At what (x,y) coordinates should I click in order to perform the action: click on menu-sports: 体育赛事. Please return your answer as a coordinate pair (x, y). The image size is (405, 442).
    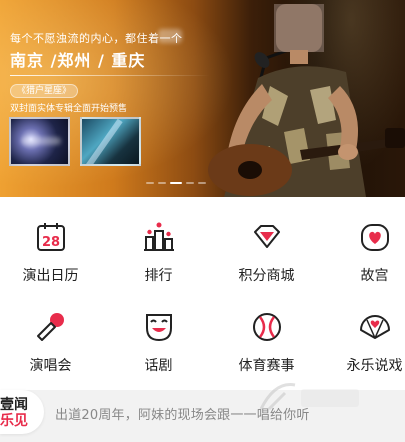
    Looking at the image, I should click on (266, 337).